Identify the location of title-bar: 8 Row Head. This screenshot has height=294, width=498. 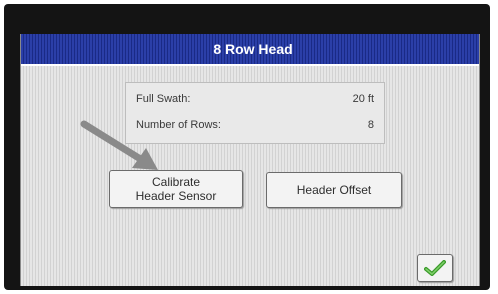
(250, 50).